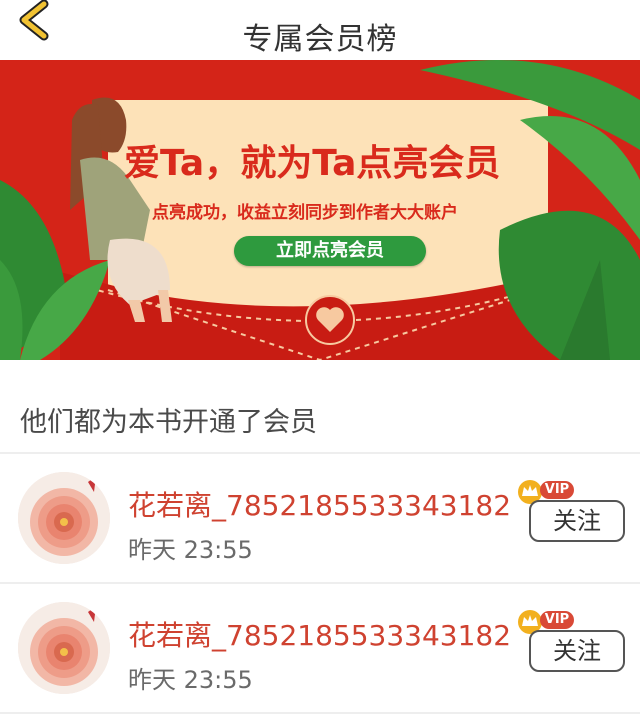 Image resolution: width=640 pixels, height=721 pixels. What do you see at coordinates (305, 213) in the screenshot?
I see `banner-subtitle: 点亮成功，收益立刻同步到作者大大账户` at bounding box center [305, 213].